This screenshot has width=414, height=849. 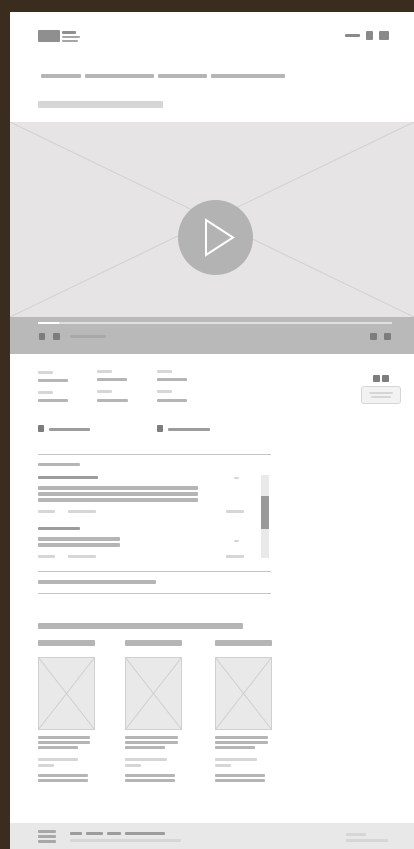 I want to click on play-control-icon, so click(x=42, y=336).